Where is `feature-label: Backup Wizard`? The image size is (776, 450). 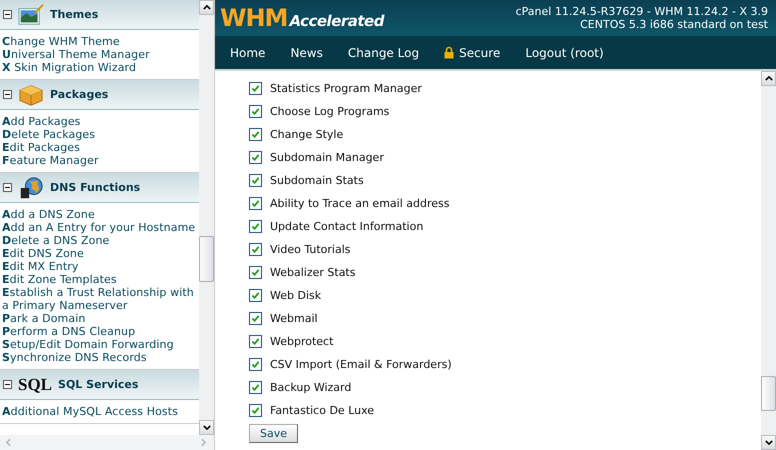 feature-label: Backup Wizard is located at coordinates (311, 387).